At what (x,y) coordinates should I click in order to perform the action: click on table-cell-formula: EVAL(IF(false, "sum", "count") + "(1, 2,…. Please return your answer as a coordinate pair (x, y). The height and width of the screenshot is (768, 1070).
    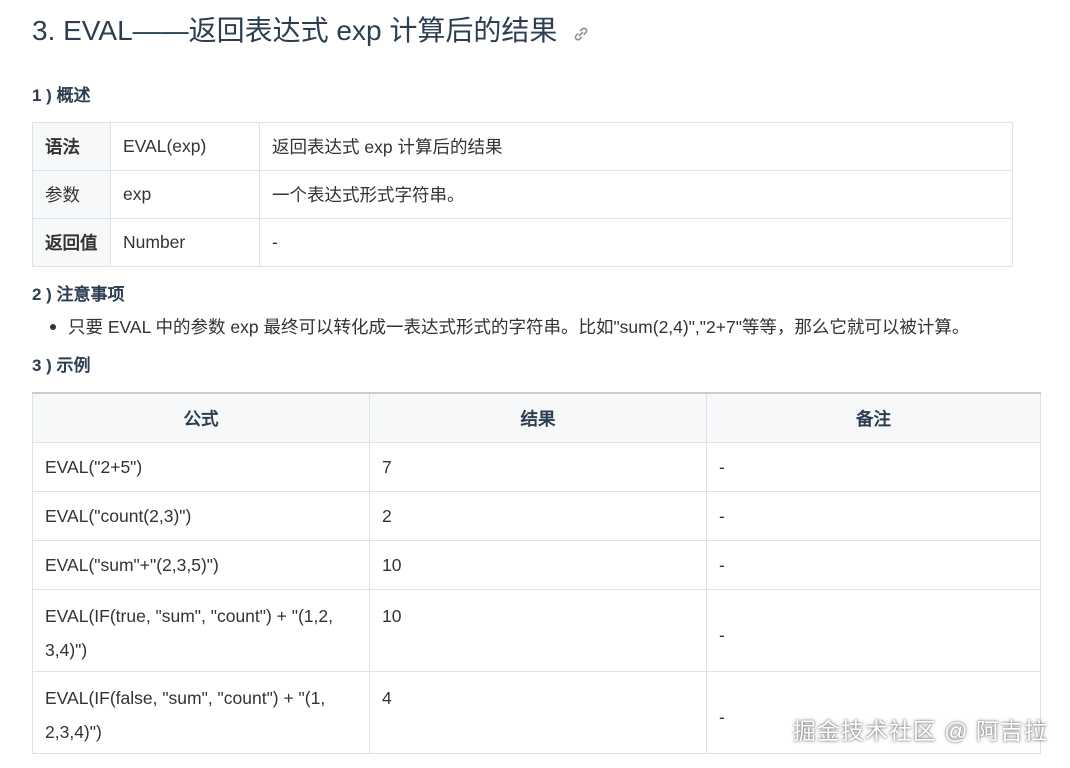
    Looking at the image, I should click on (201, 712).